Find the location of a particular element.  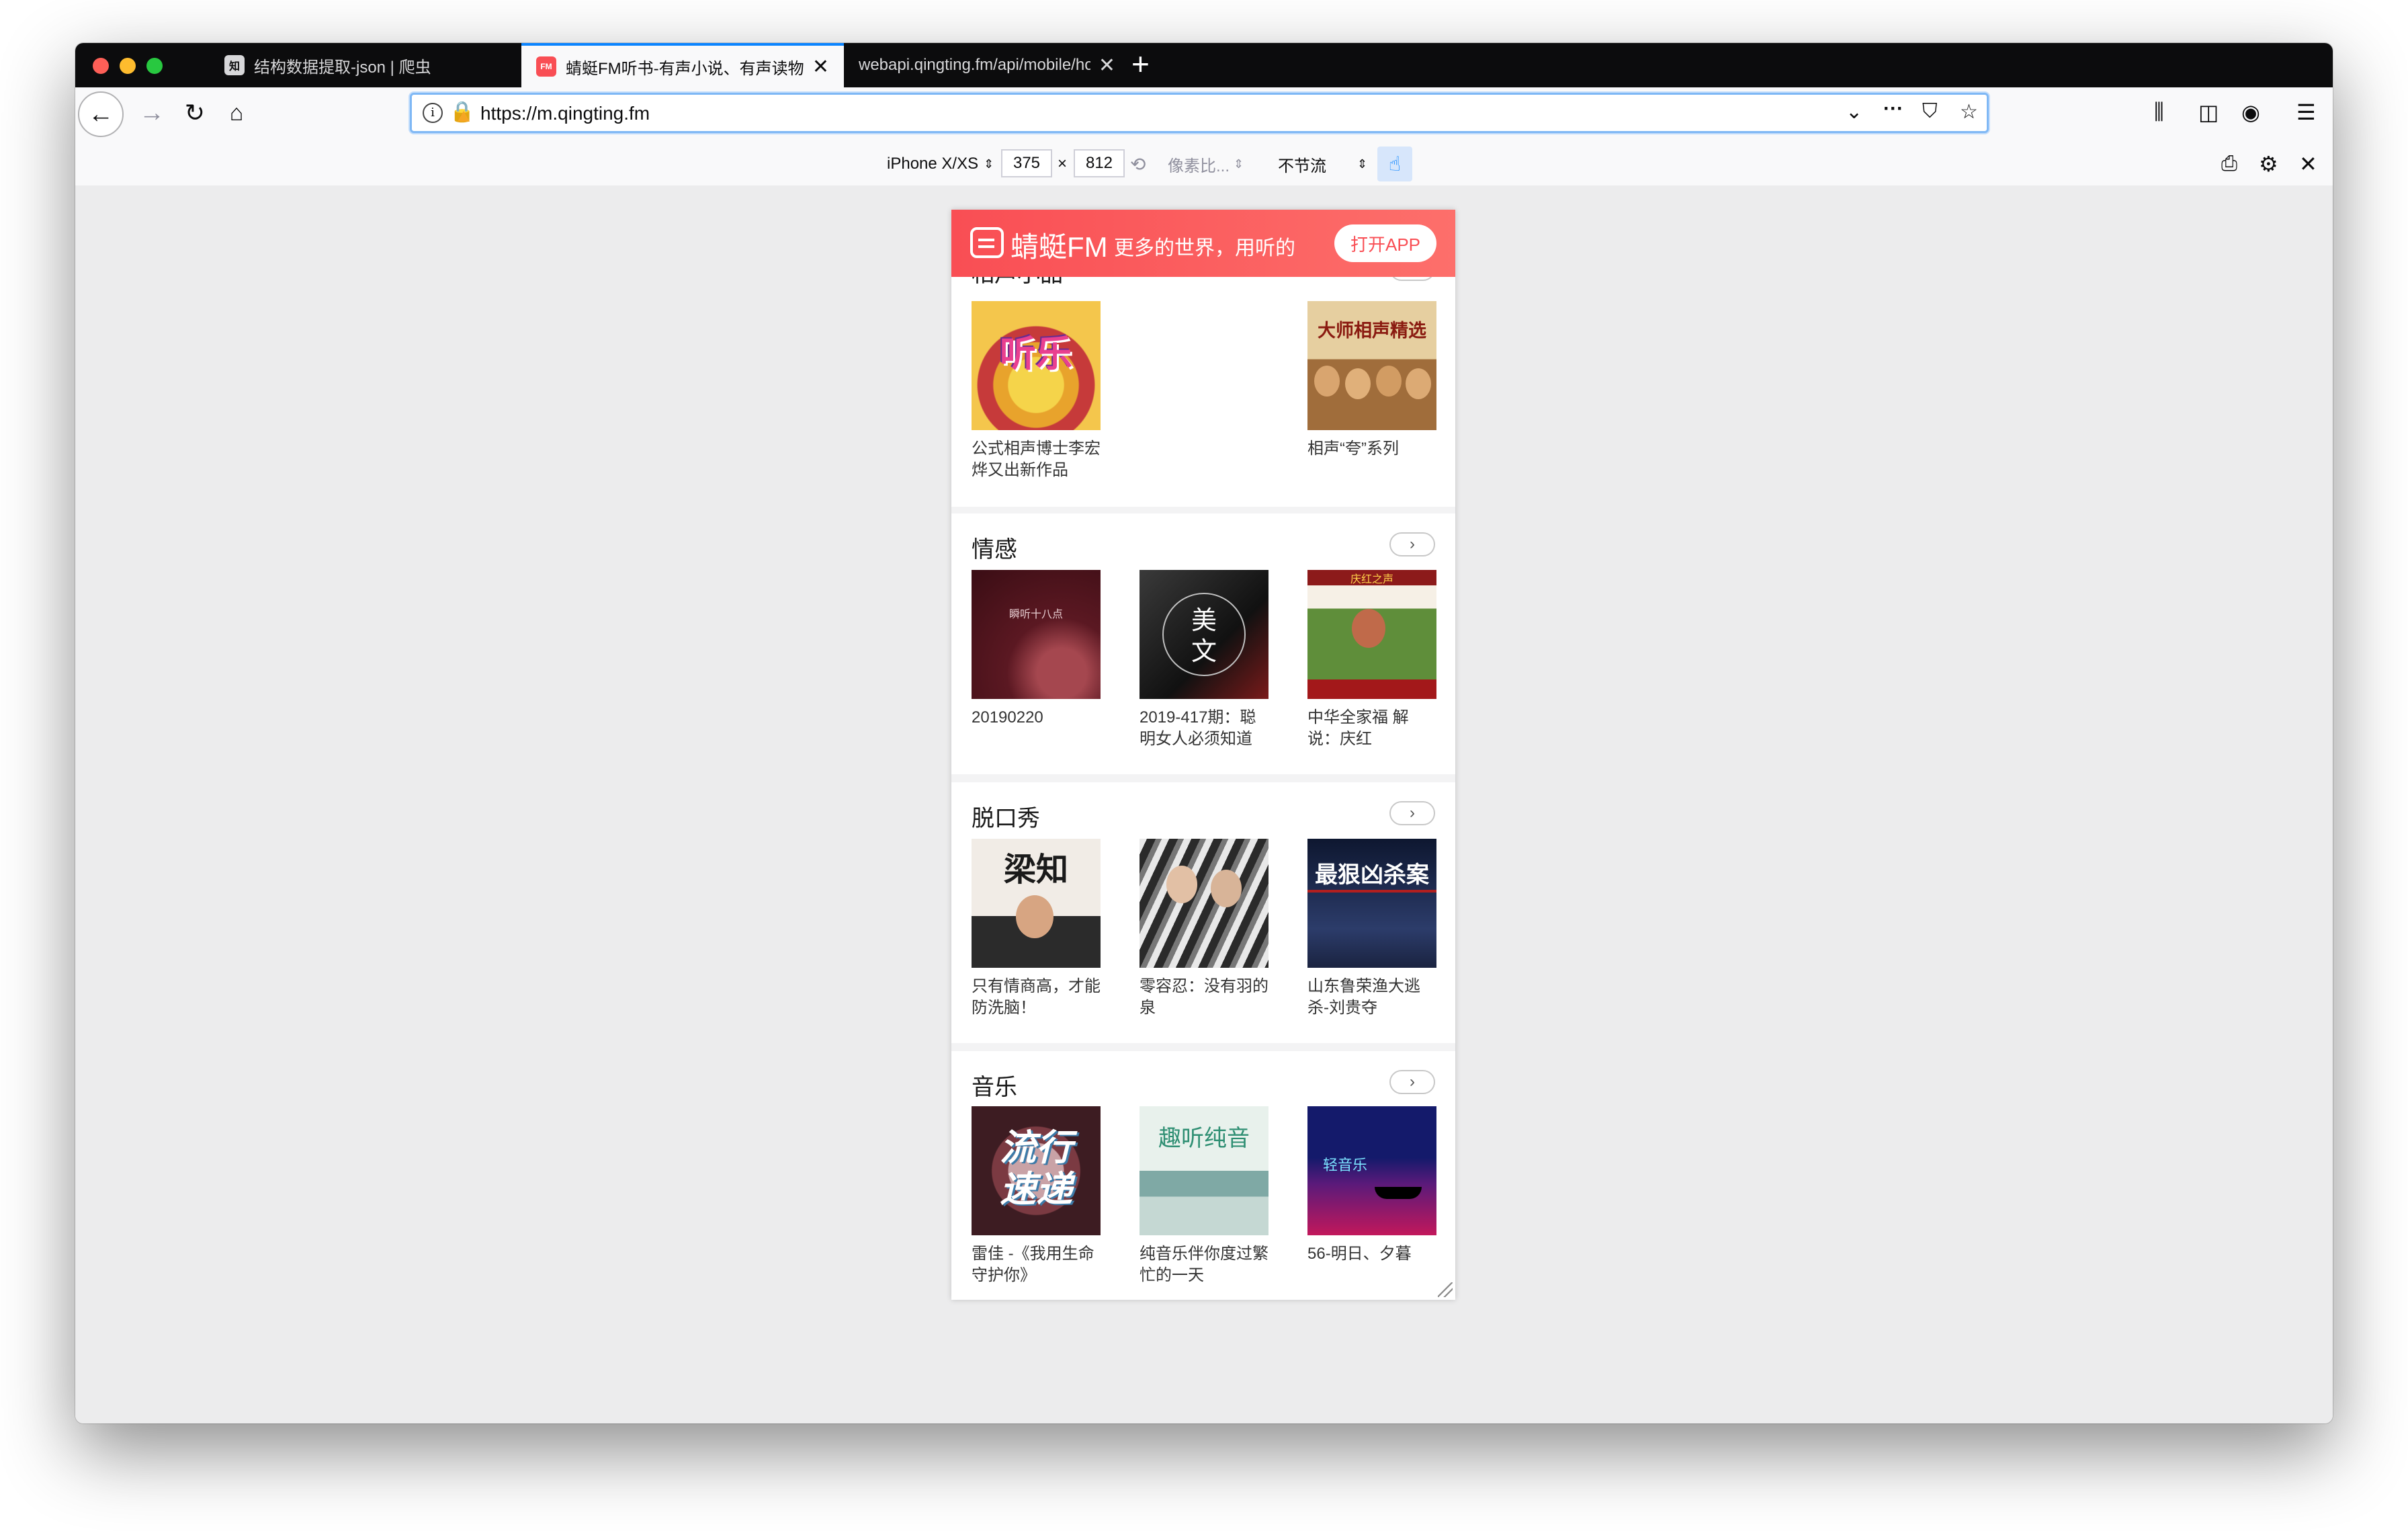

cover-text: 庆红之声 is located at coordinates (1371, 579).